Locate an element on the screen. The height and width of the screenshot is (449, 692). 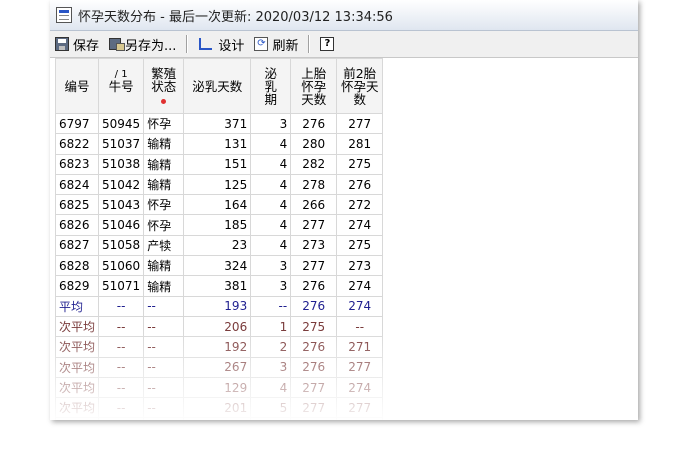
table-cell: 206 is located at coordinates (217, 326).